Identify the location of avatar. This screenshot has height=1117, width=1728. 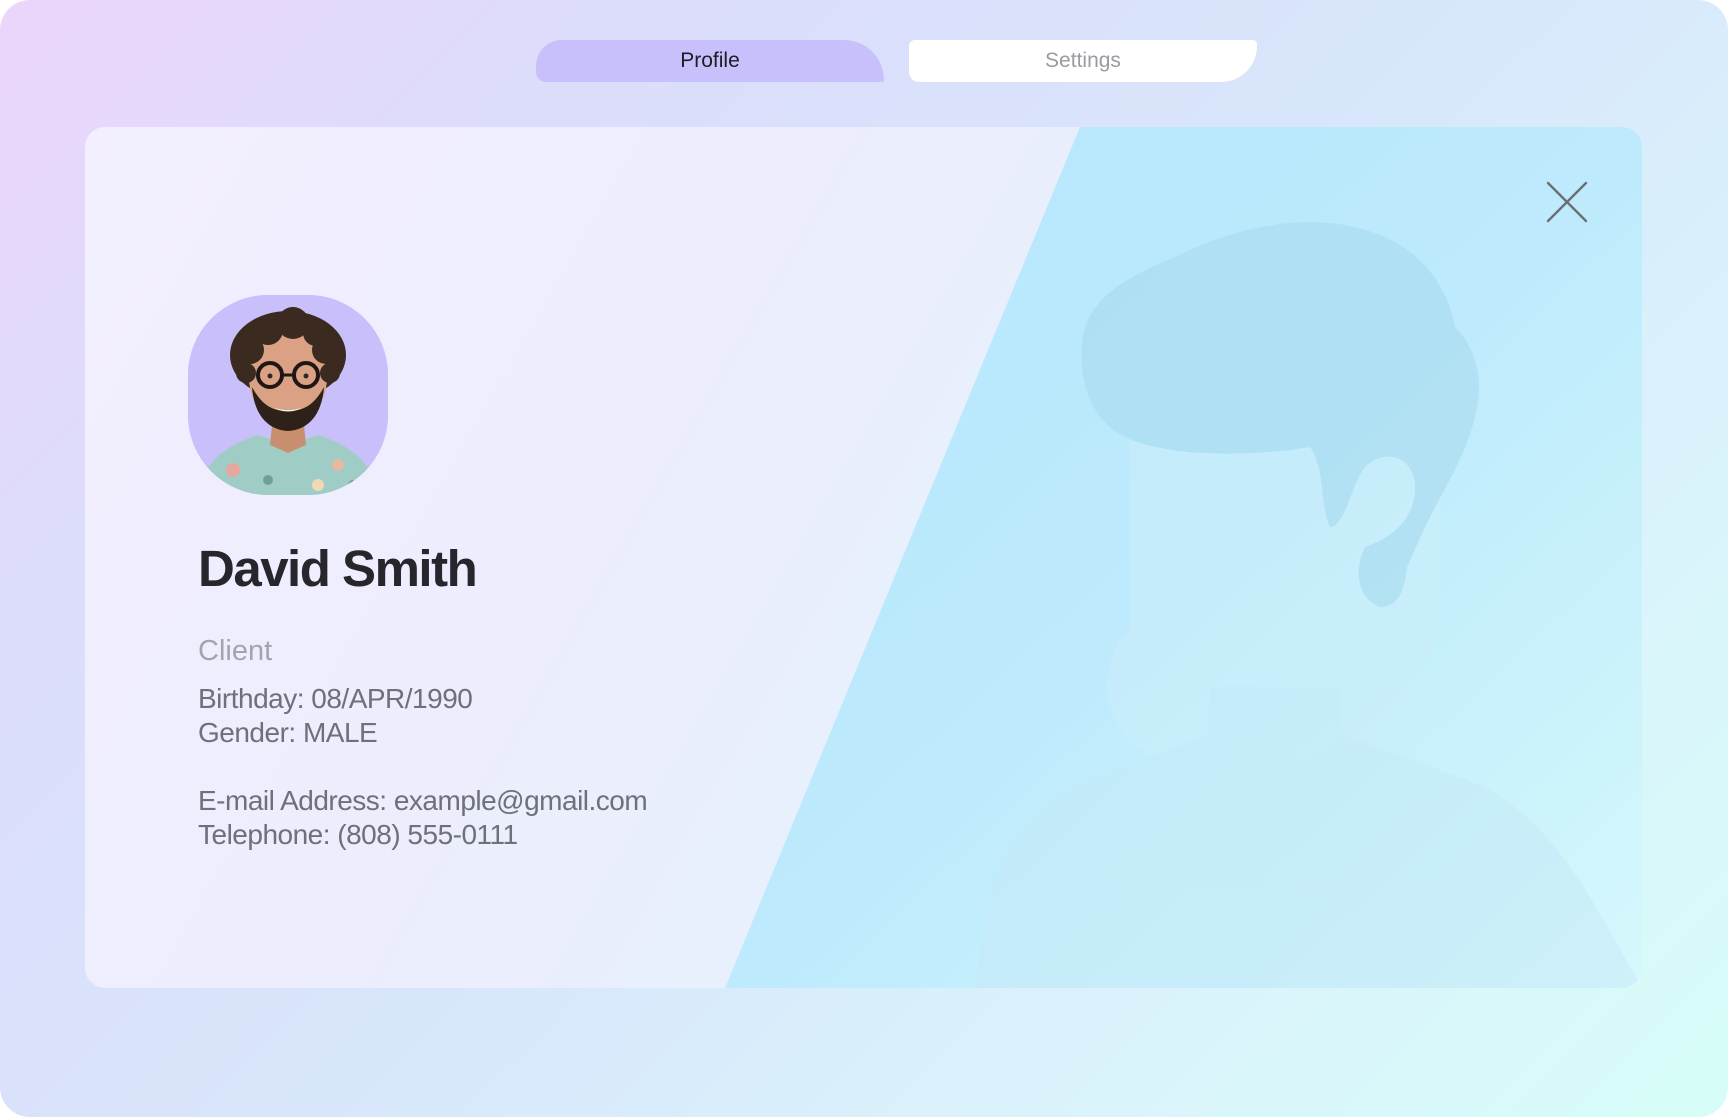
(288, 395).